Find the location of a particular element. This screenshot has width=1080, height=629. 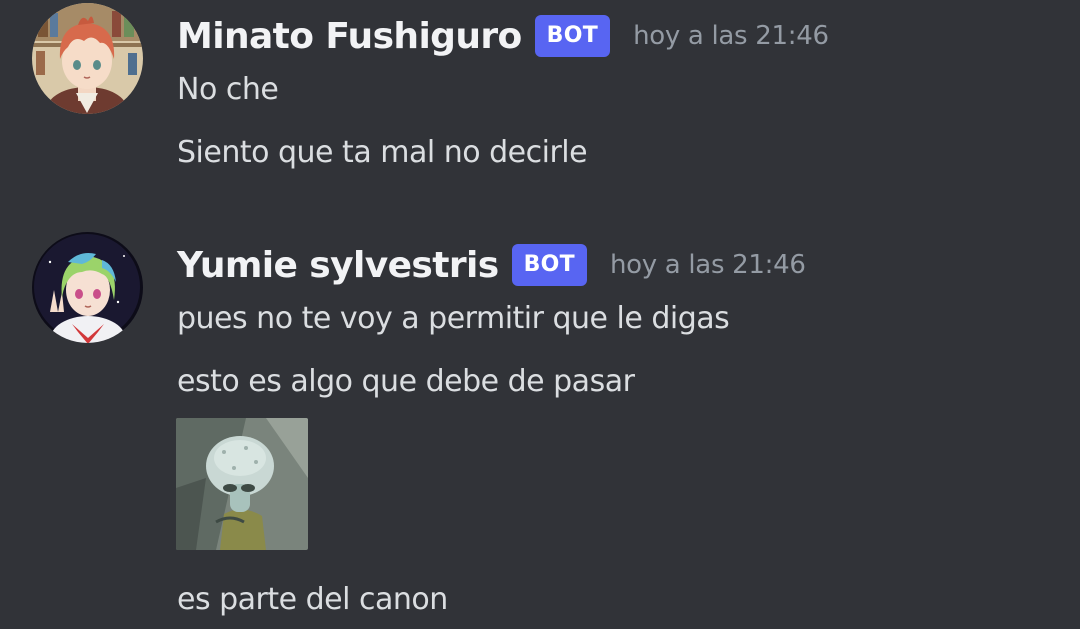

image-attachment is located at coordinates (242, 484).